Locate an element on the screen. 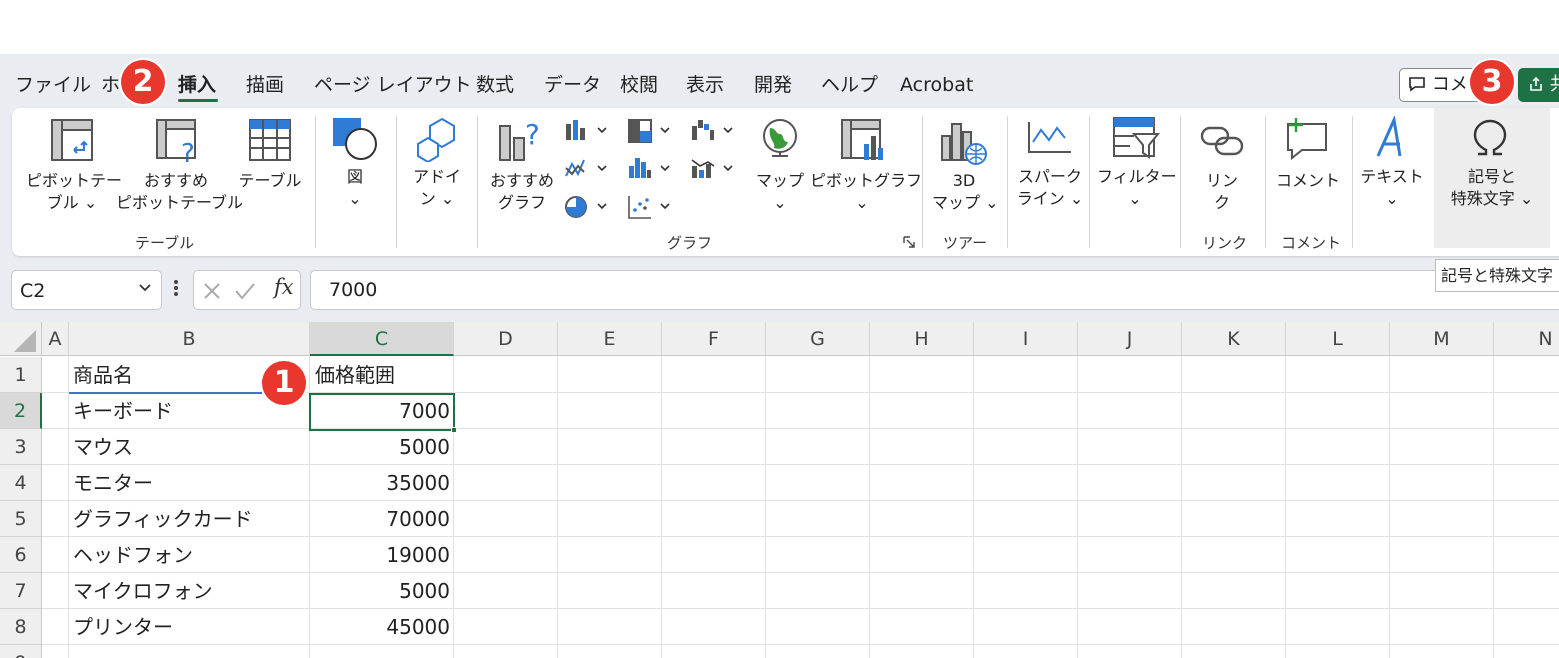  fill-handle is located at coordinates (454, 430).